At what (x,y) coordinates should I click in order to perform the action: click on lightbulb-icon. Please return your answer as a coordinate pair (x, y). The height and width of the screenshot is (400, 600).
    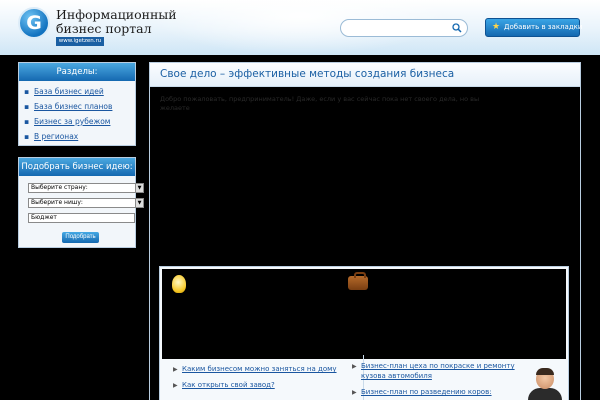
    Looking at the image, I should click on (179, 284).